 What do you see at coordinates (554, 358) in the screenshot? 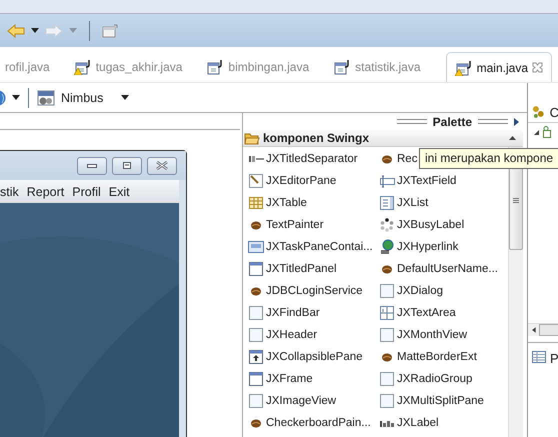
I see `panel-title: P` at bounding box center [554, 358].